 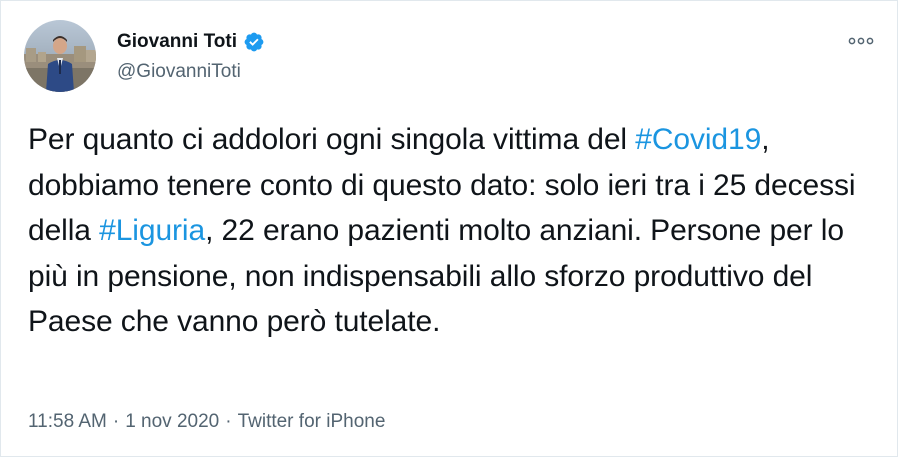 I want to click on tweet-time-link: 11:58 AM, so click(x=67, y=421).